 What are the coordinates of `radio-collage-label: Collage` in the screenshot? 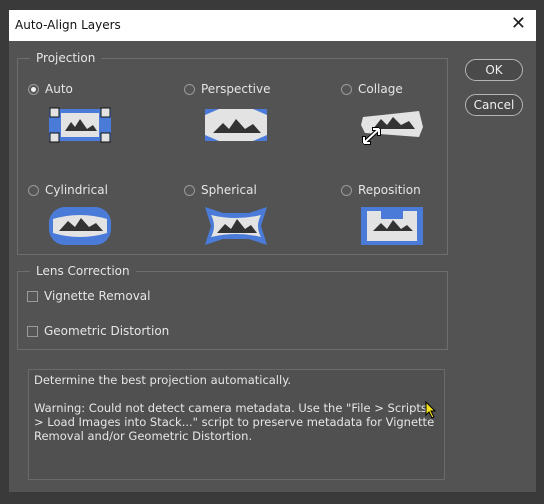 It's located at (380, 89).